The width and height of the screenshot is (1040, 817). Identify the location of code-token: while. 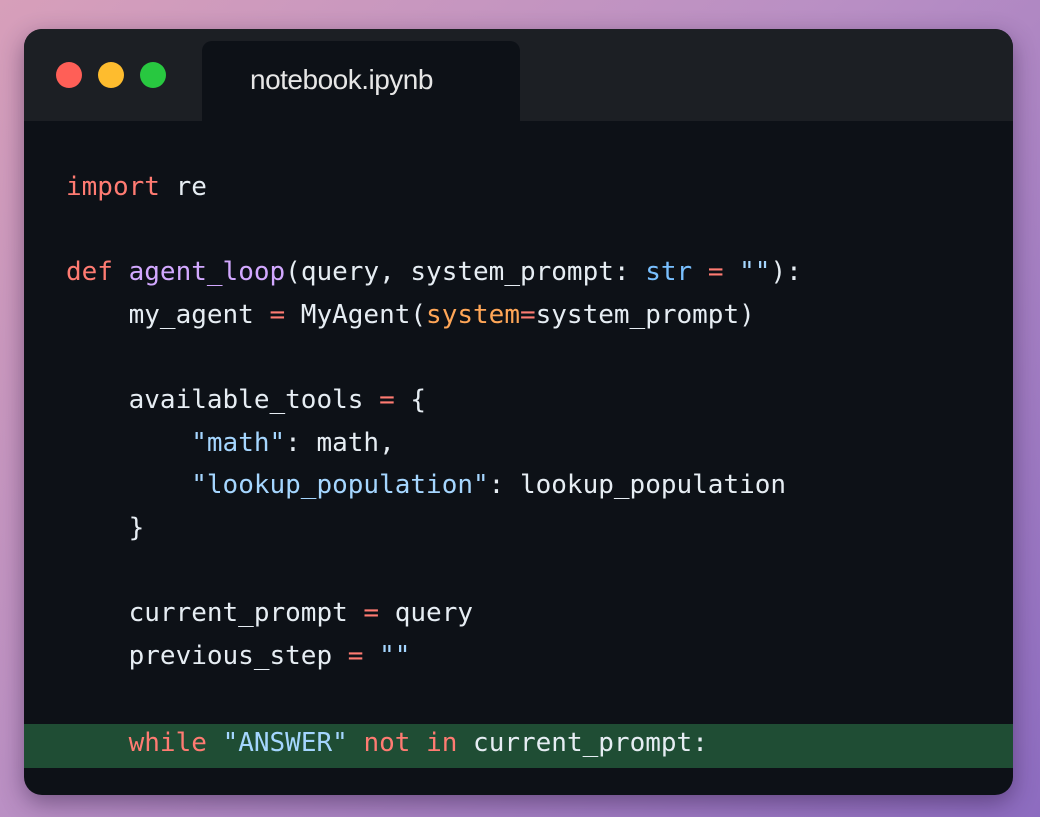
(167, 743).